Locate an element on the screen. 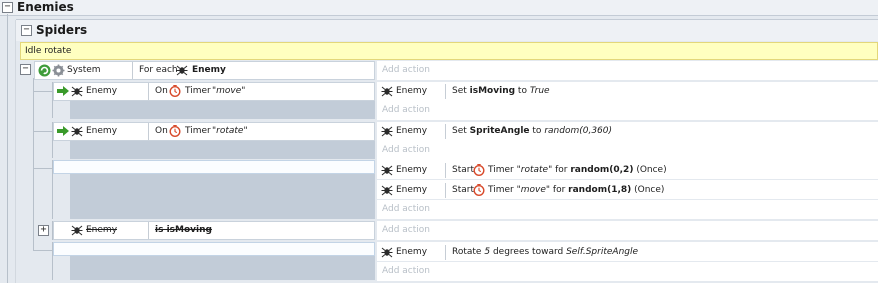  comment-text: Idle rotate is located at coordinates (48, 51).